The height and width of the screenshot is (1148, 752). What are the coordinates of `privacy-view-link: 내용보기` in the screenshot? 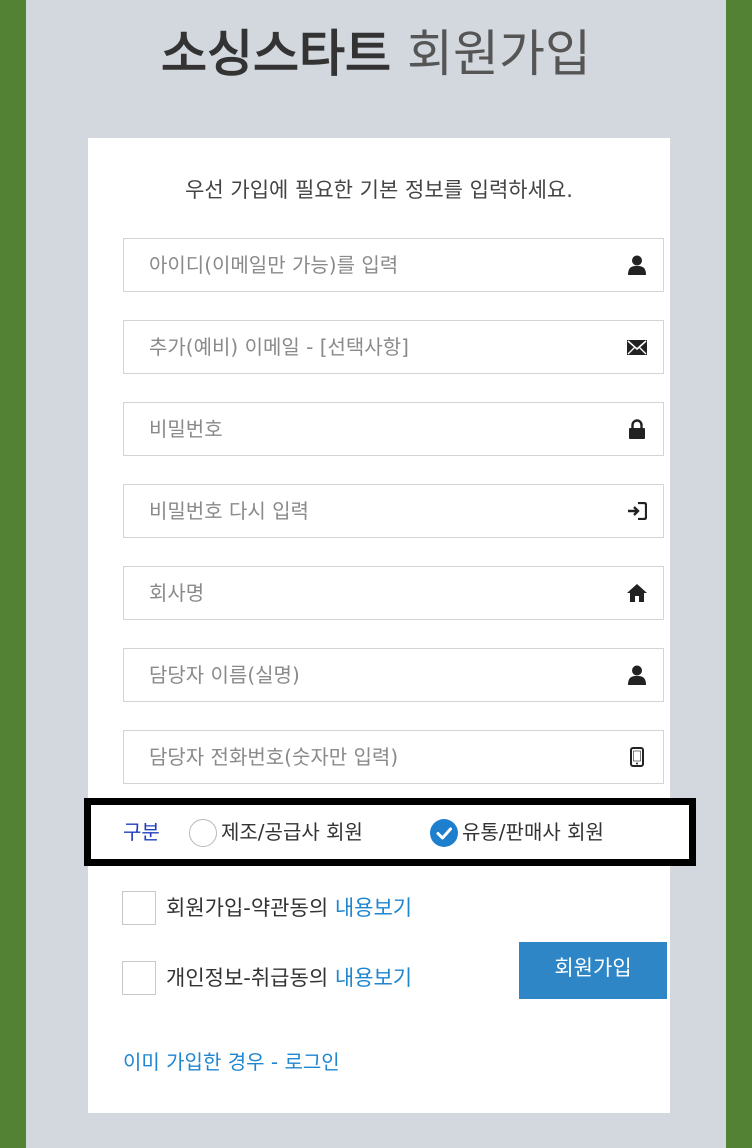 It's located at (373, 978).